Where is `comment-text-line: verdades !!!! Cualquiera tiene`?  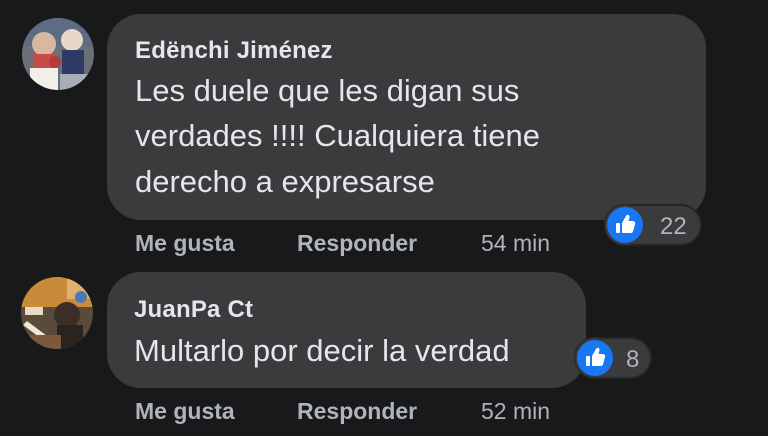
comment-text-line: verdades !!!! Cualquiera tiene is located at coordinates (337, 135).